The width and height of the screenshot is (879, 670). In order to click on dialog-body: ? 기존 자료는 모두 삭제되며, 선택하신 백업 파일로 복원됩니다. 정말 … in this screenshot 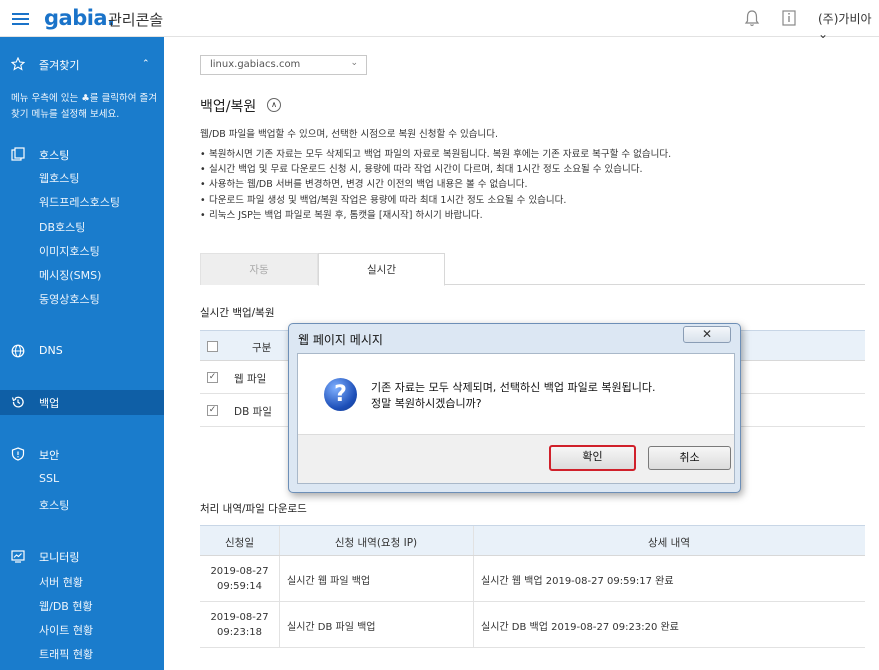, I will do `click(516, 418)`.